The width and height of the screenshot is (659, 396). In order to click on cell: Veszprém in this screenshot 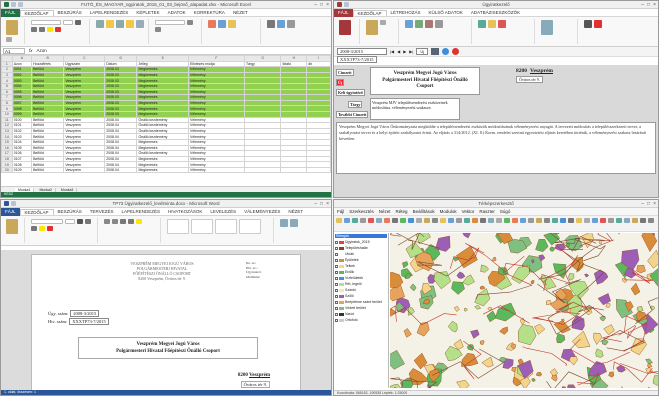, I will do `click(84, 170)`.